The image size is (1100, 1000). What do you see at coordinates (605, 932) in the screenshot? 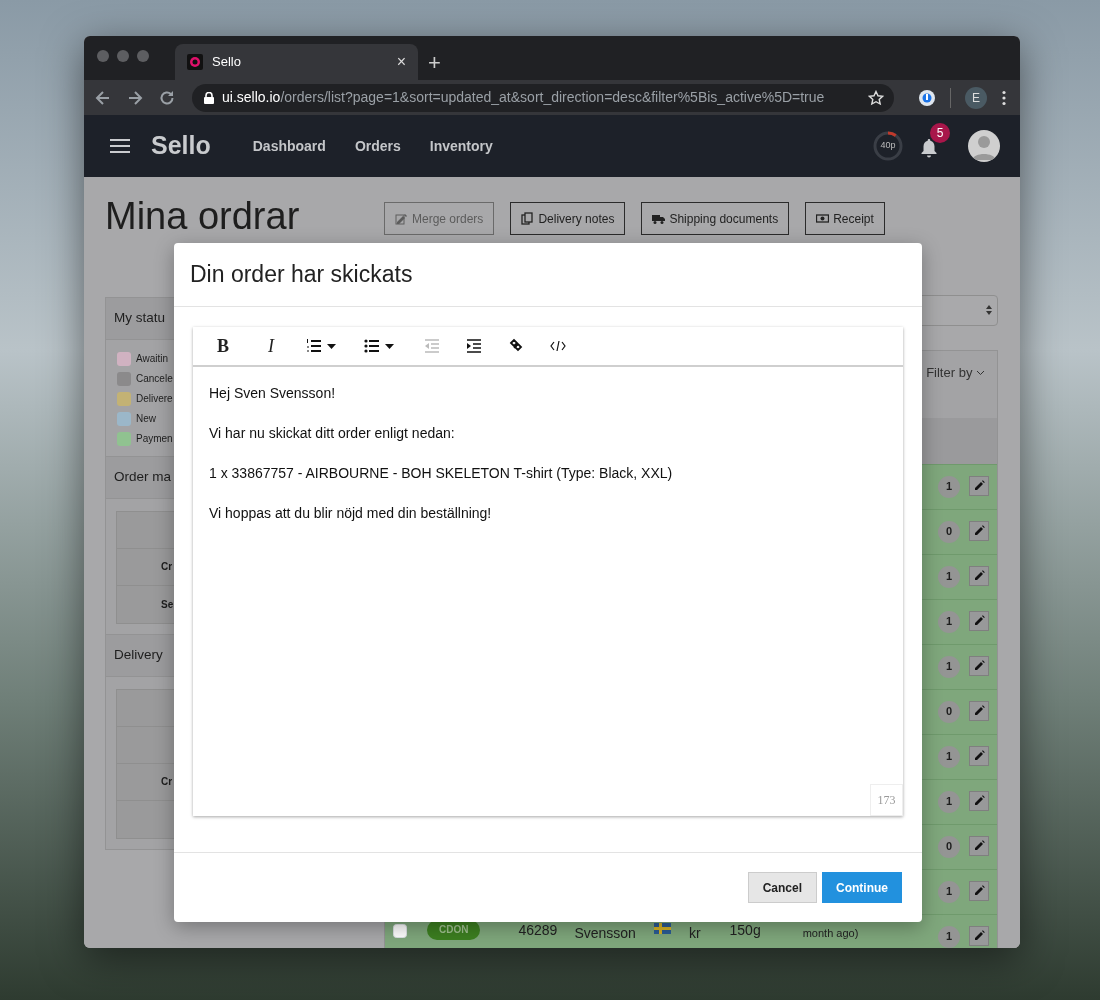
I see `customer-name: Svensson` at bounding box center [605, 932].